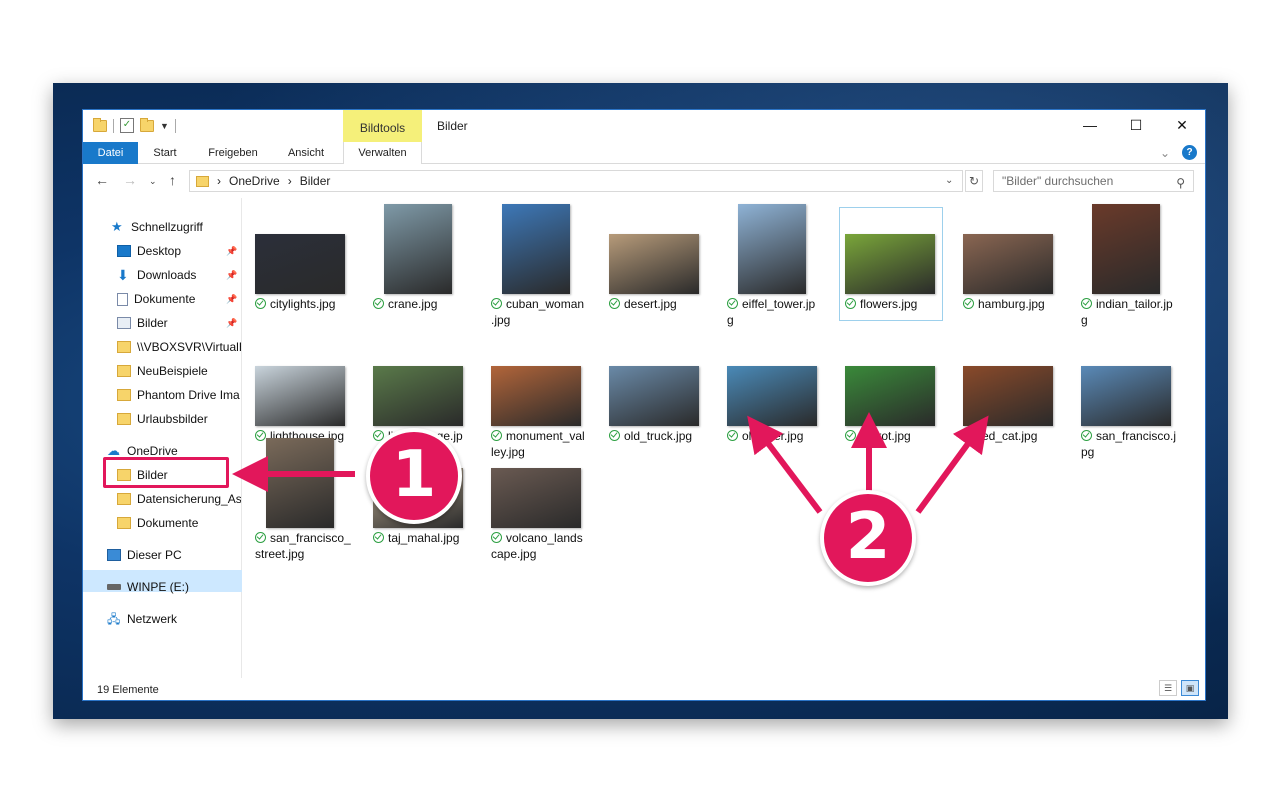 The height and width of the screenshot is (803, 1280). I want to click on new-folder-icon, so click(147, 124).